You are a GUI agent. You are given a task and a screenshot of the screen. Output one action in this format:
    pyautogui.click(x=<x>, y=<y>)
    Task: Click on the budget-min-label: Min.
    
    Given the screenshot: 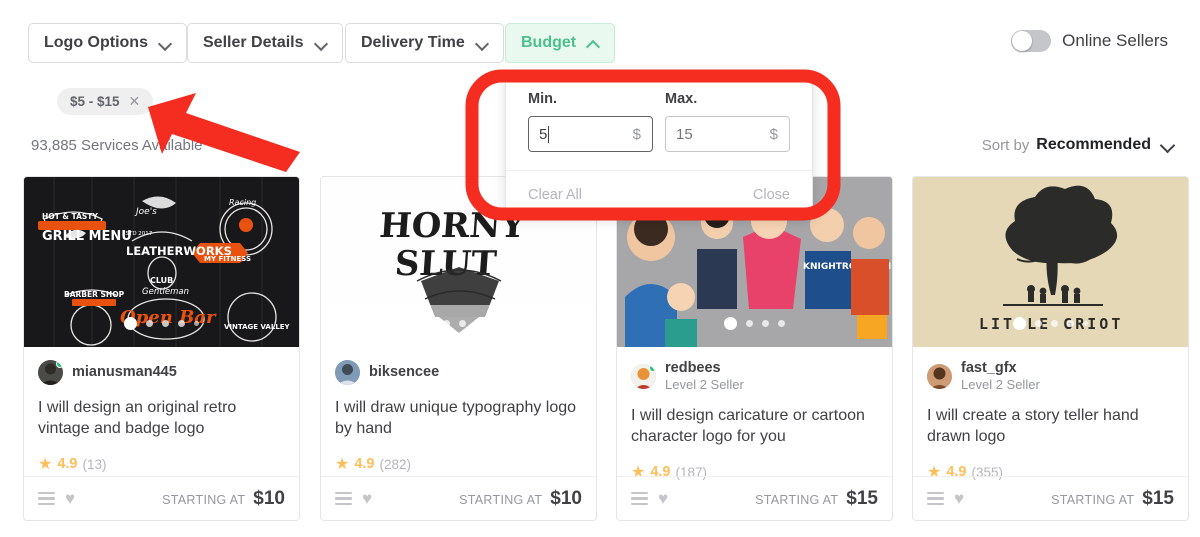 What is the action you would take?
    pyautogui.click(x=542, y=99)
    